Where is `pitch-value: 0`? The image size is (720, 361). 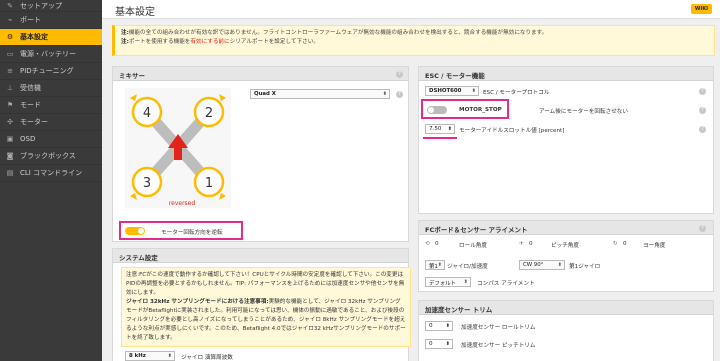
pitch-value: 0 is located at coordinates (531, 244).